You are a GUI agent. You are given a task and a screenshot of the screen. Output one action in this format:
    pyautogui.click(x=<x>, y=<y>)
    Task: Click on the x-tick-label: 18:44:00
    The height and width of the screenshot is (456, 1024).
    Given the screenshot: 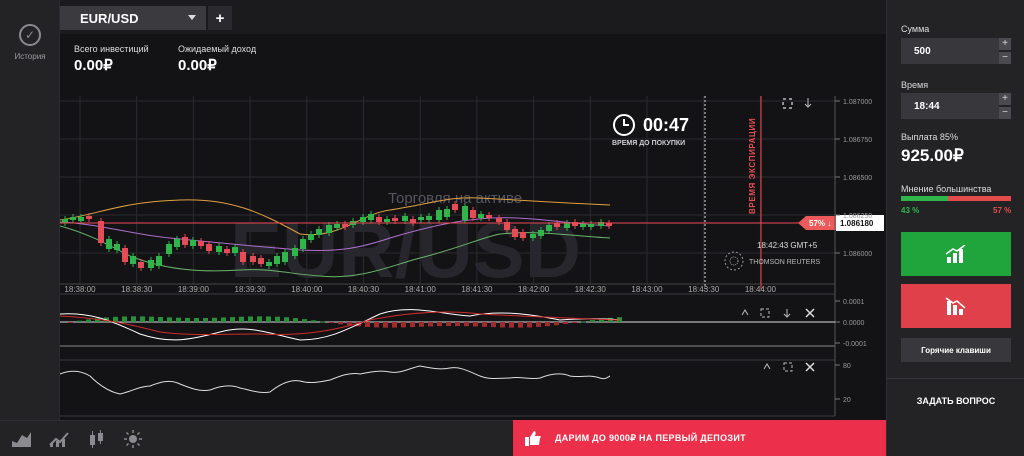 What is the action you would take?
    pyautogui.click(x=761, y=289)
    